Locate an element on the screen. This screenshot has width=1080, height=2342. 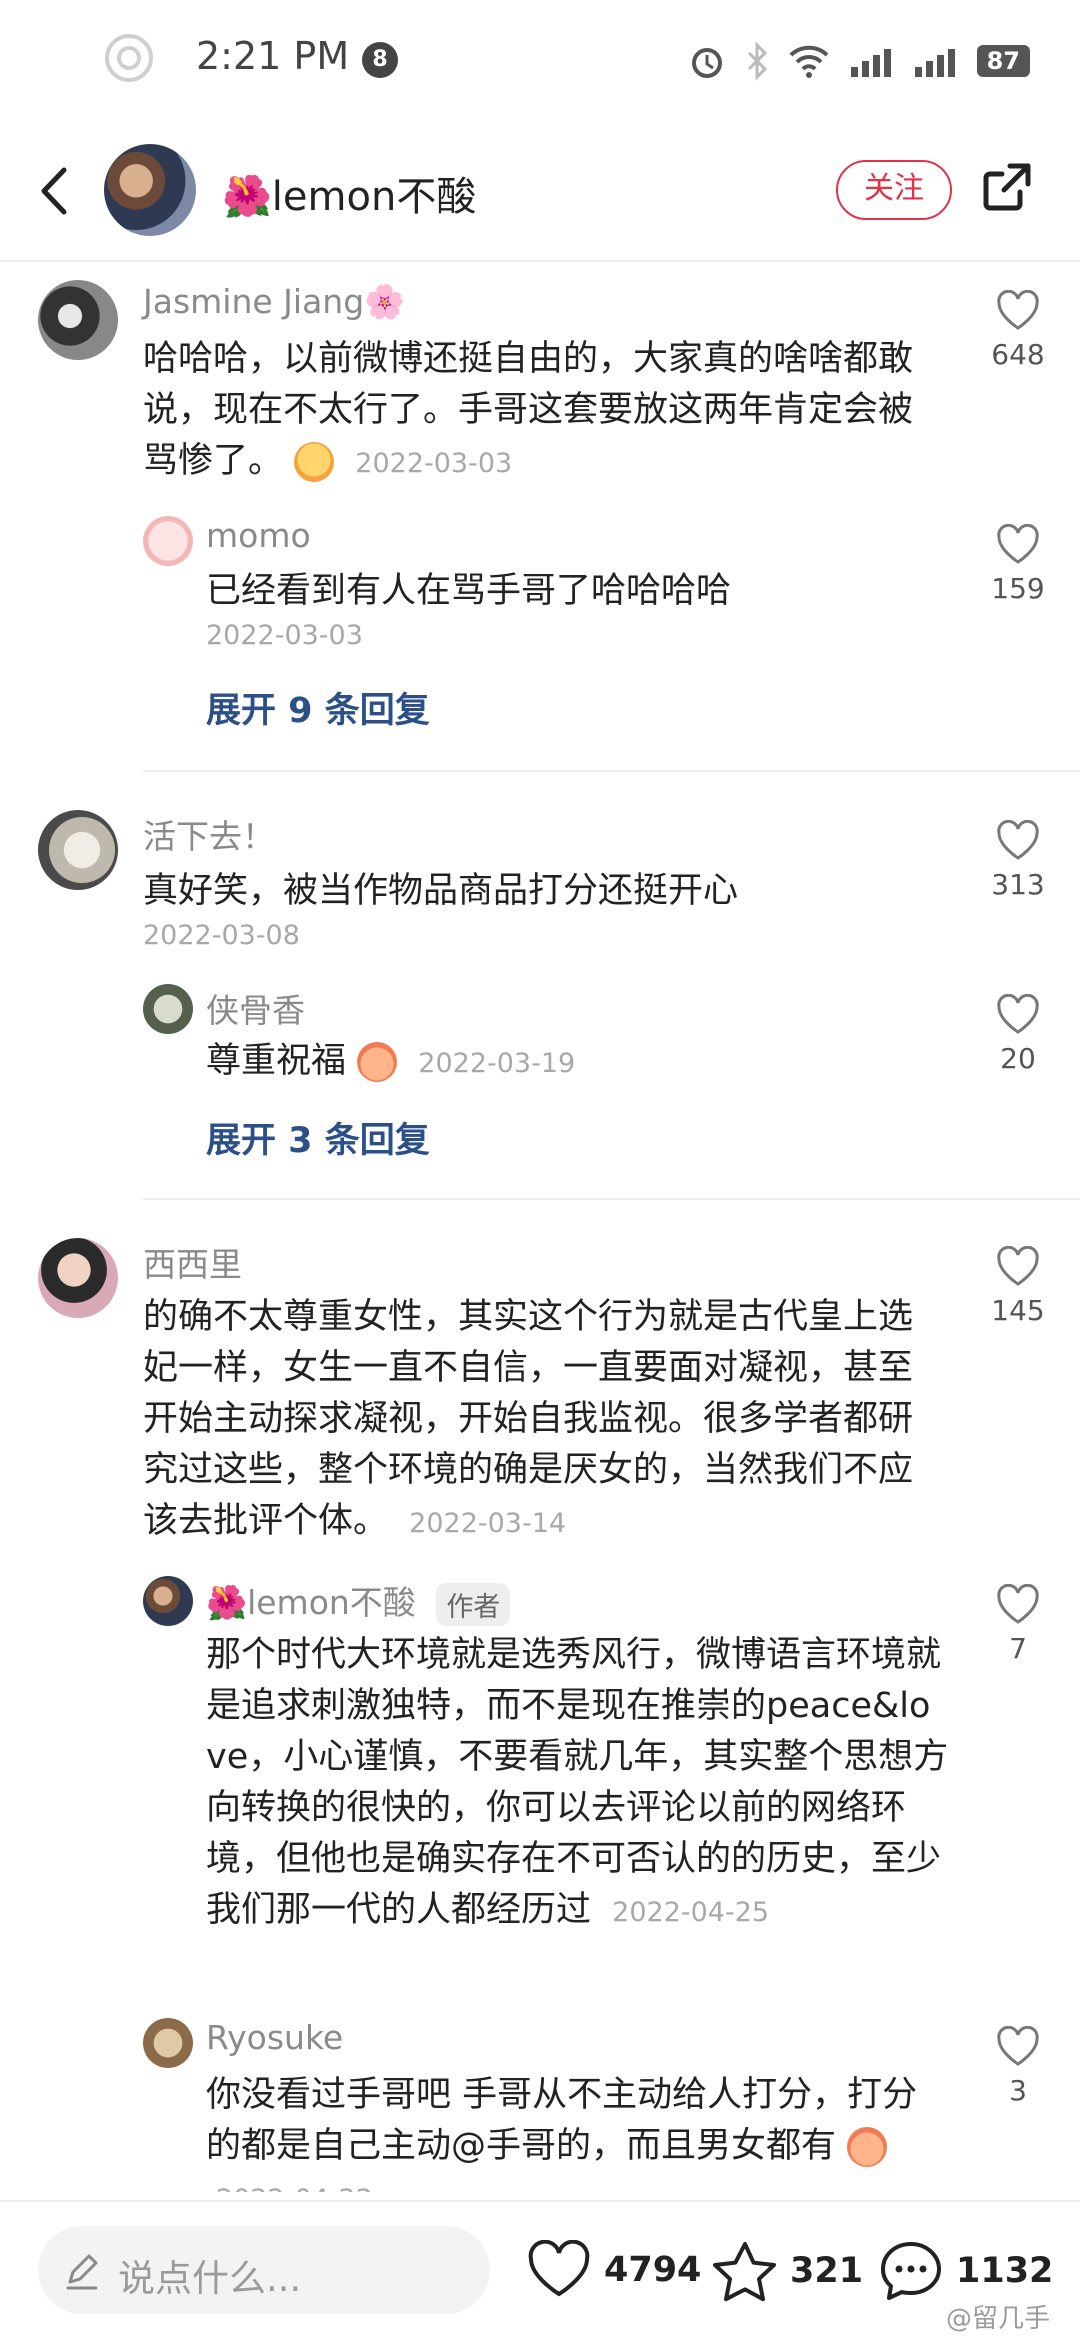
post-favorite-count: 321 is located at coordinates (827, 2271).